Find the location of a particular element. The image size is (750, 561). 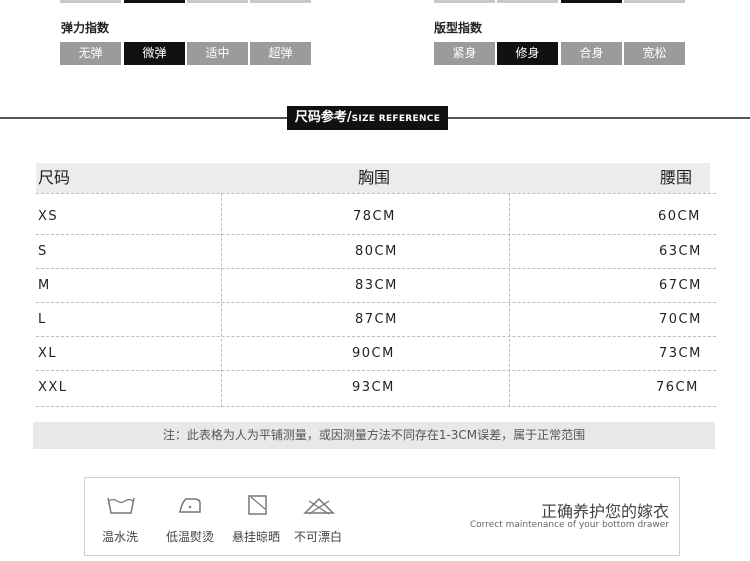

table-row: XL 90CM 73CM is located at coordinates (376, 354).